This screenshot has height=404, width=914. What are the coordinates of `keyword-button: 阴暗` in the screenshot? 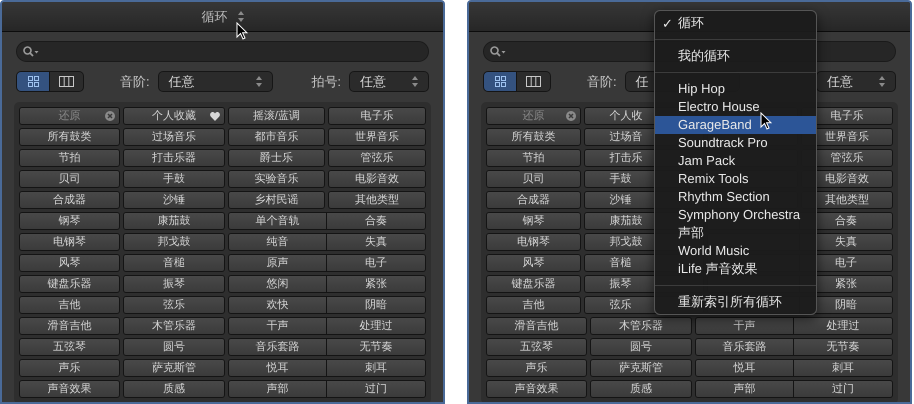 It's located at (376, 305).